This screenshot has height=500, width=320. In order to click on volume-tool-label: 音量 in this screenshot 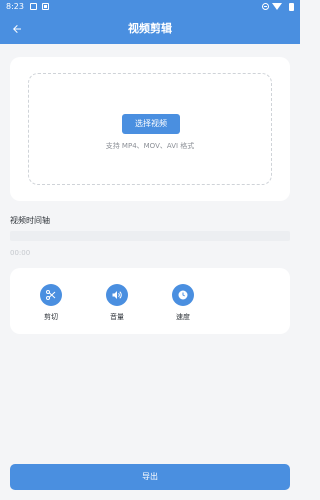, I will do `click(117, 317)`.